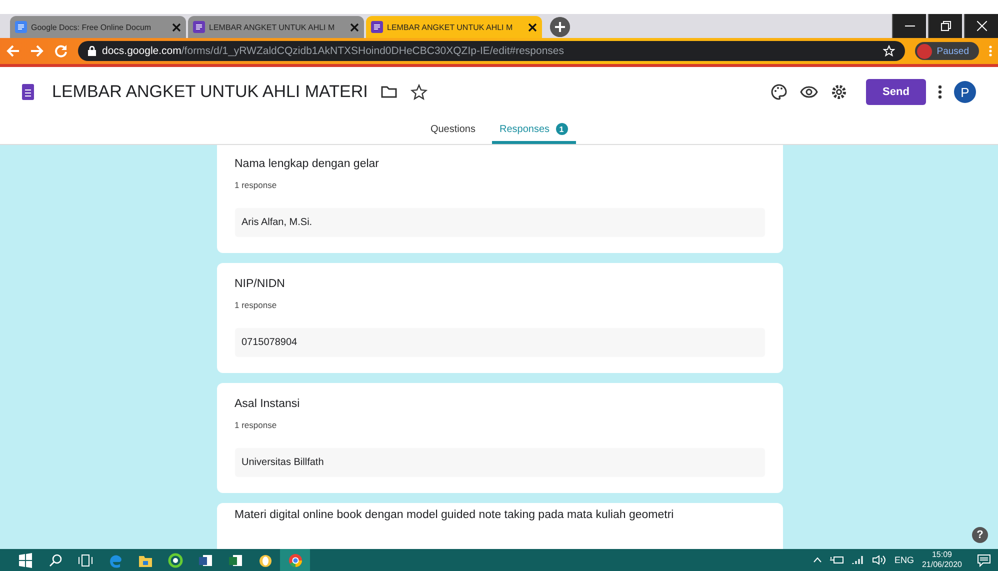 This screenshot has width=998, height=571. Describe the element at coordinates (307, 164) in the screenshot. I see `question-title: Nama lengkap dengan gelar` at that location.